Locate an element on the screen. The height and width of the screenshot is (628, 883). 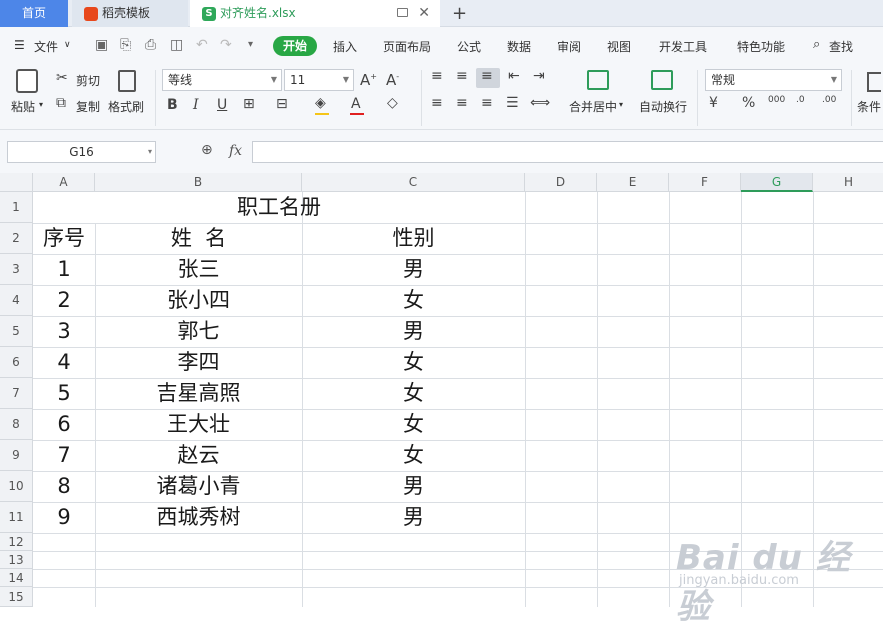
align-left-icon: ≡ is located at coordinates (437, 103).